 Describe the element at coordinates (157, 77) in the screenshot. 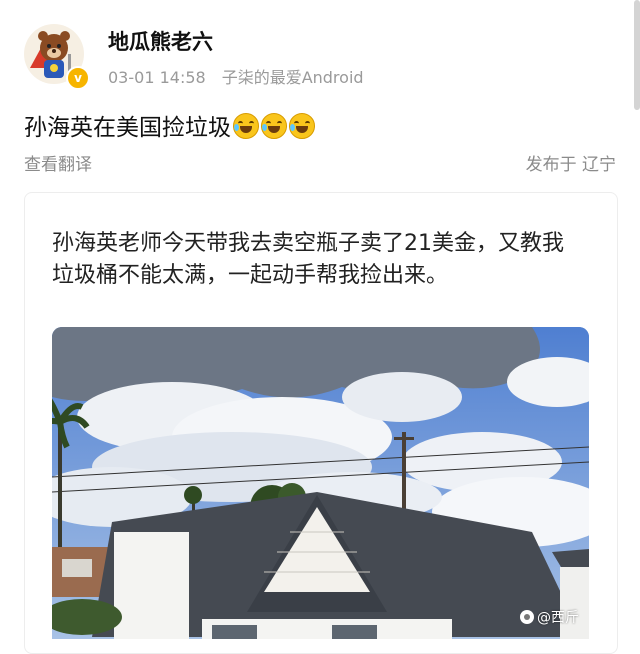

I see `post-timestamp: 03-01 14:58` at that location.